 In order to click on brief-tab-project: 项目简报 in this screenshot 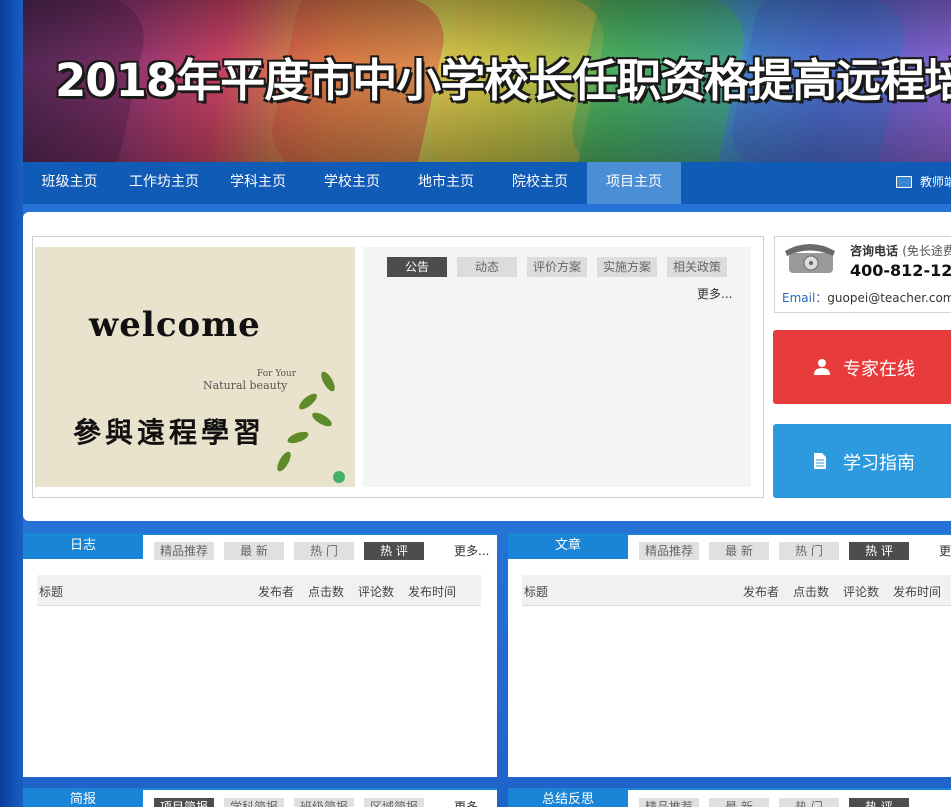, I will do `click(184, 802)`.